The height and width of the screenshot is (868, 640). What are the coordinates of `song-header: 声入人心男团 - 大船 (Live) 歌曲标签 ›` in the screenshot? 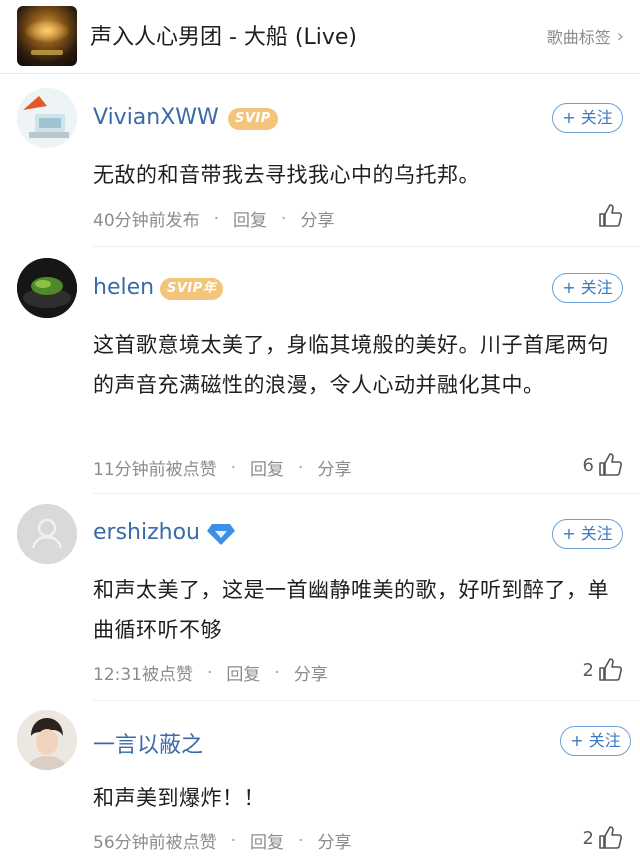 It's located at (320, 37).